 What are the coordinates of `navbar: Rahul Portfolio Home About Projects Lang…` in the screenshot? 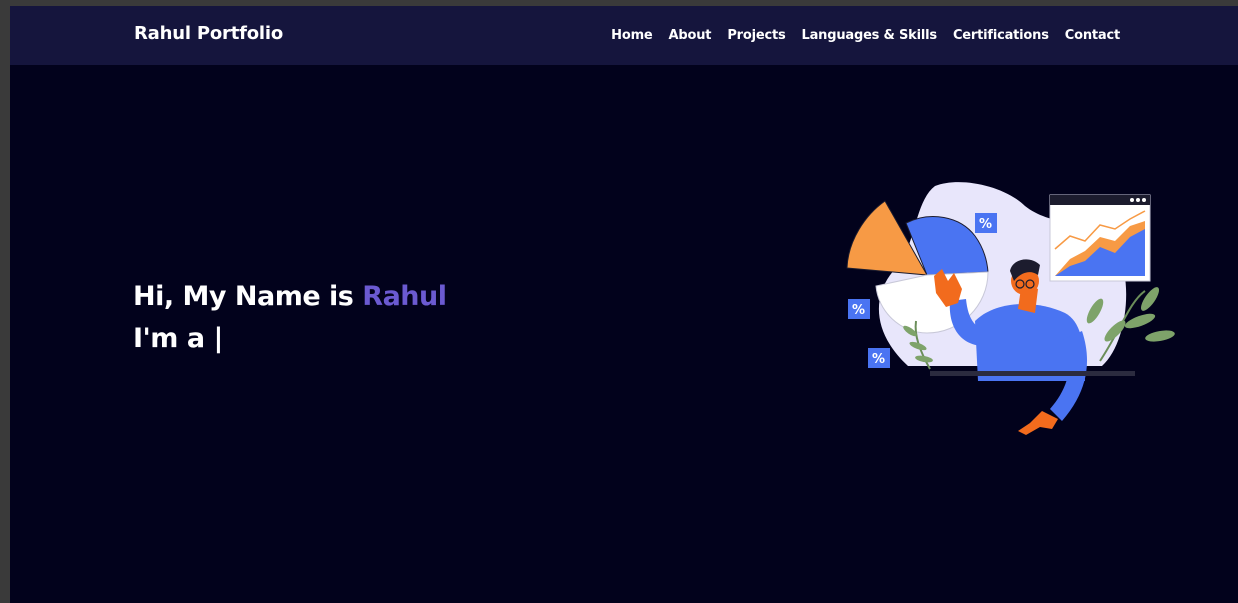 It's located at (624, 35).